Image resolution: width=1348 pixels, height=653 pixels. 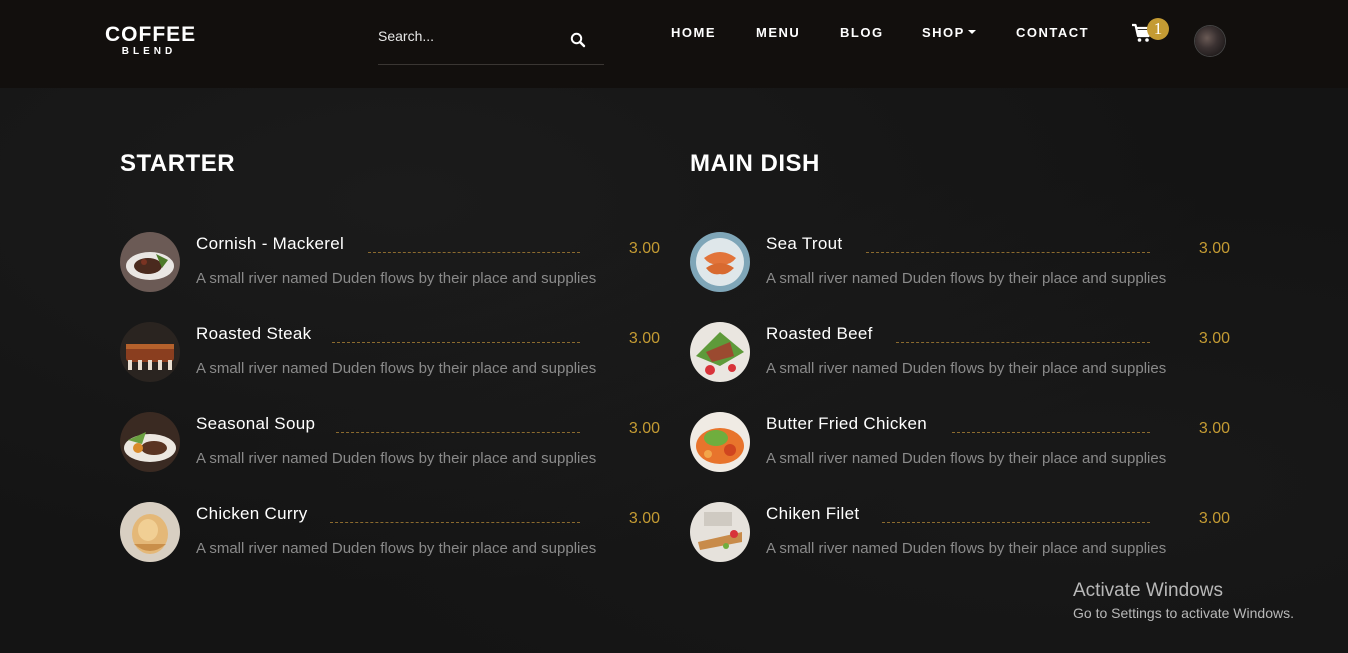 What do you see at coordinates (151, 34) in the screenshot?
I see `brand-name: COFFEE` at bounding box center [151, 34].